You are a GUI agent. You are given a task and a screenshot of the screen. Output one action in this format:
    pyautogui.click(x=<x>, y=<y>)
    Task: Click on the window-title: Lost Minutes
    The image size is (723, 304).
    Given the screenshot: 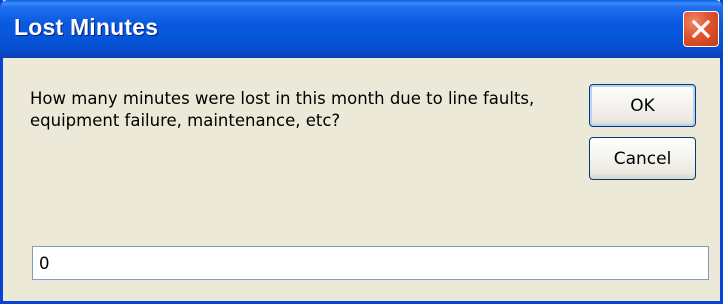 What is the action you would take?
    pyautogui.click(x=86, y=27)
    